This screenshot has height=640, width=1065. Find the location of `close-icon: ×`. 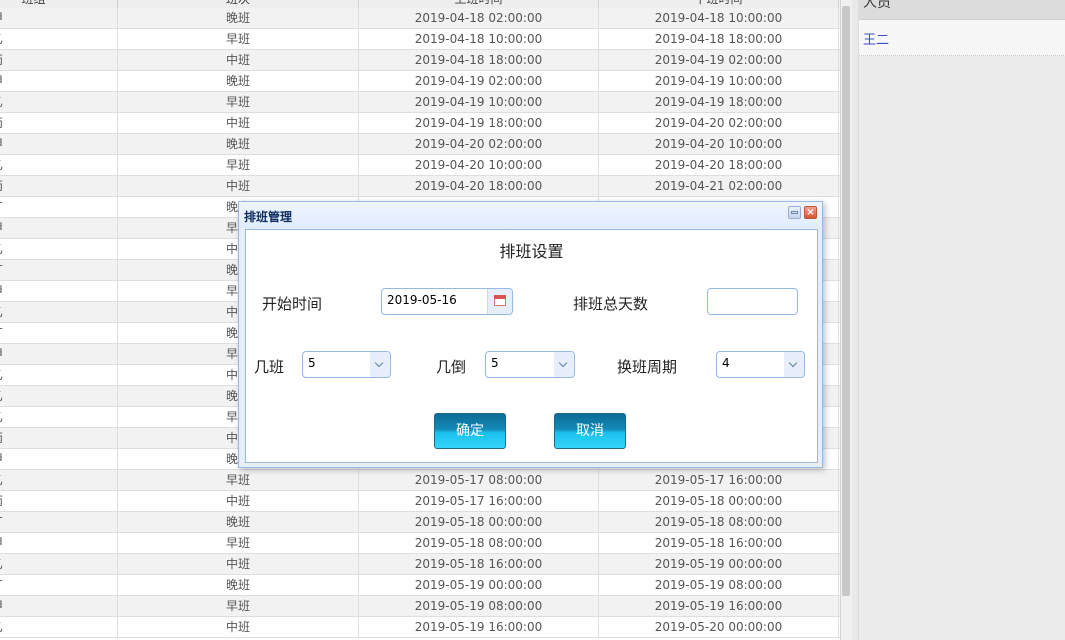

close-icon: × is located at coordinates (810, 212).